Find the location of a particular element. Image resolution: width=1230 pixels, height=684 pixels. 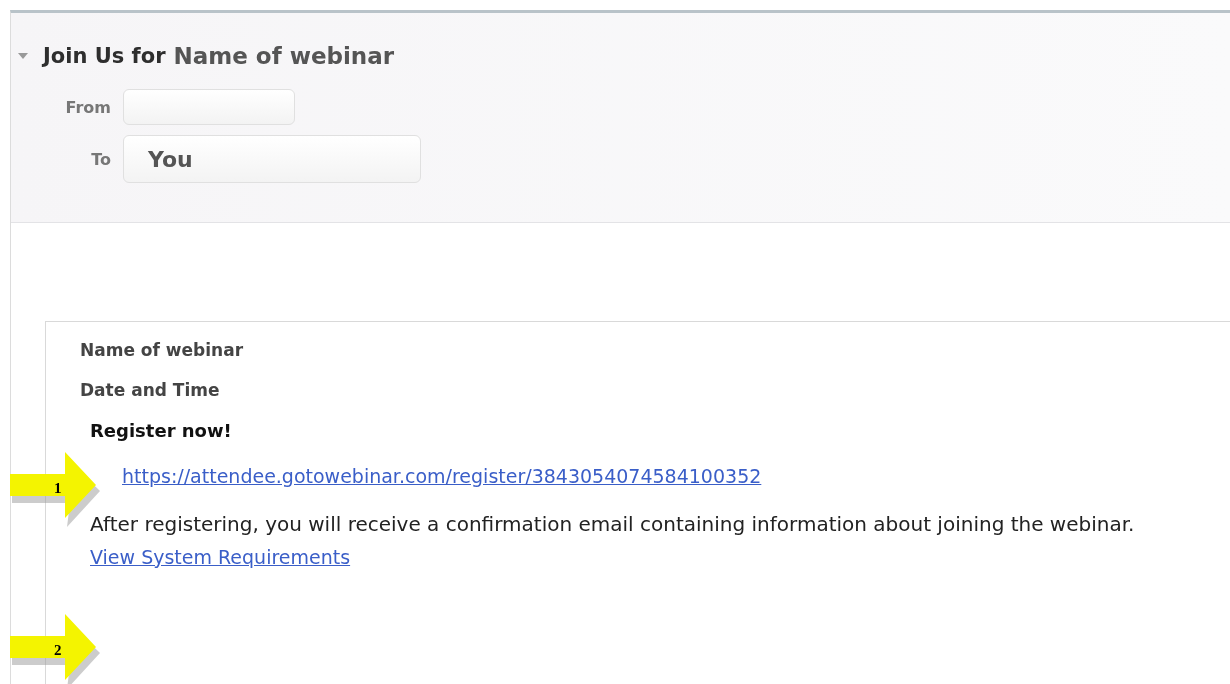

registration-note: After registering, you will receive a confirmation email containing information about joining the webinar. is located at coordinates (613, 524).